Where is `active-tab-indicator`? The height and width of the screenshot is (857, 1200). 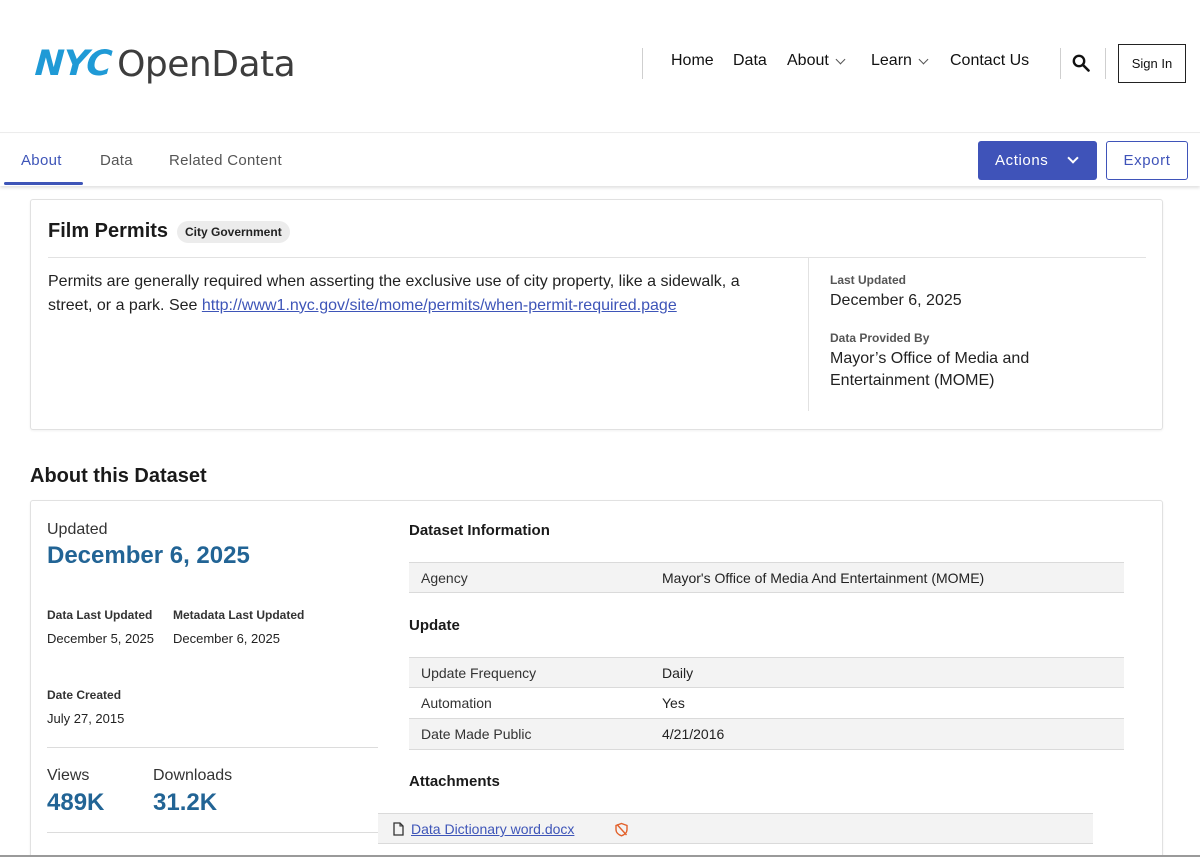
active-tab-indicator is located at coordinates (43, 183).